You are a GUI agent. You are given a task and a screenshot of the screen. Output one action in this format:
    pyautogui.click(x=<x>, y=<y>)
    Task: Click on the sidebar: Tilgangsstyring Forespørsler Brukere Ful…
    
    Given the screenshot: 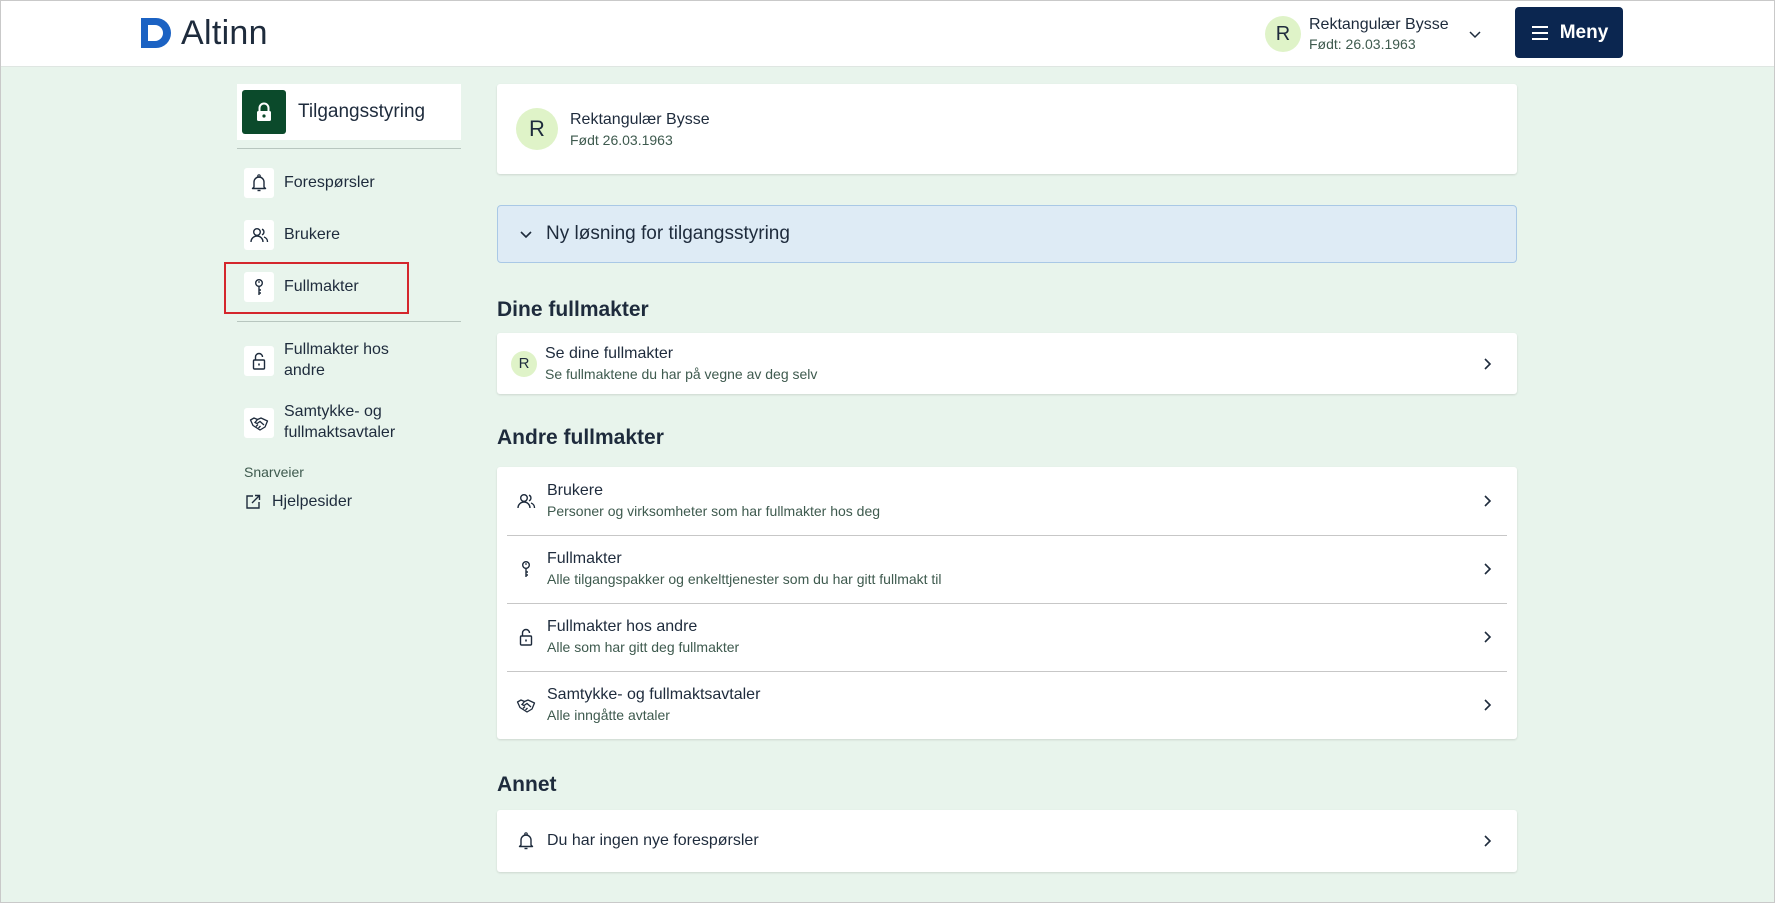 What is the action you would take?
    pyautogui.click(x=342, y=302)
    